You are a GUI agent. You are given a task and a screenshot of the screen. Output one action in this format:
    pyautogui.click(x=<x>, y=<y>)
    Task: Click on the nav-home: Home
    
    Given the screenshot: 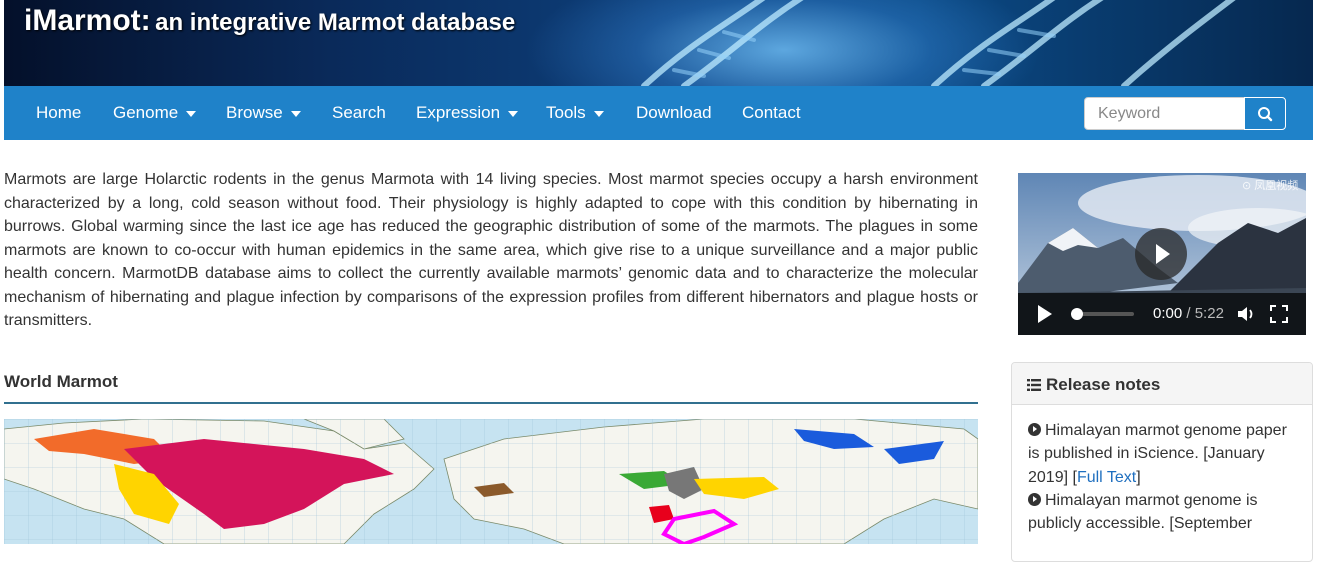 What is the action you would take?
    pyautogui.click(x=58, y=113)
    